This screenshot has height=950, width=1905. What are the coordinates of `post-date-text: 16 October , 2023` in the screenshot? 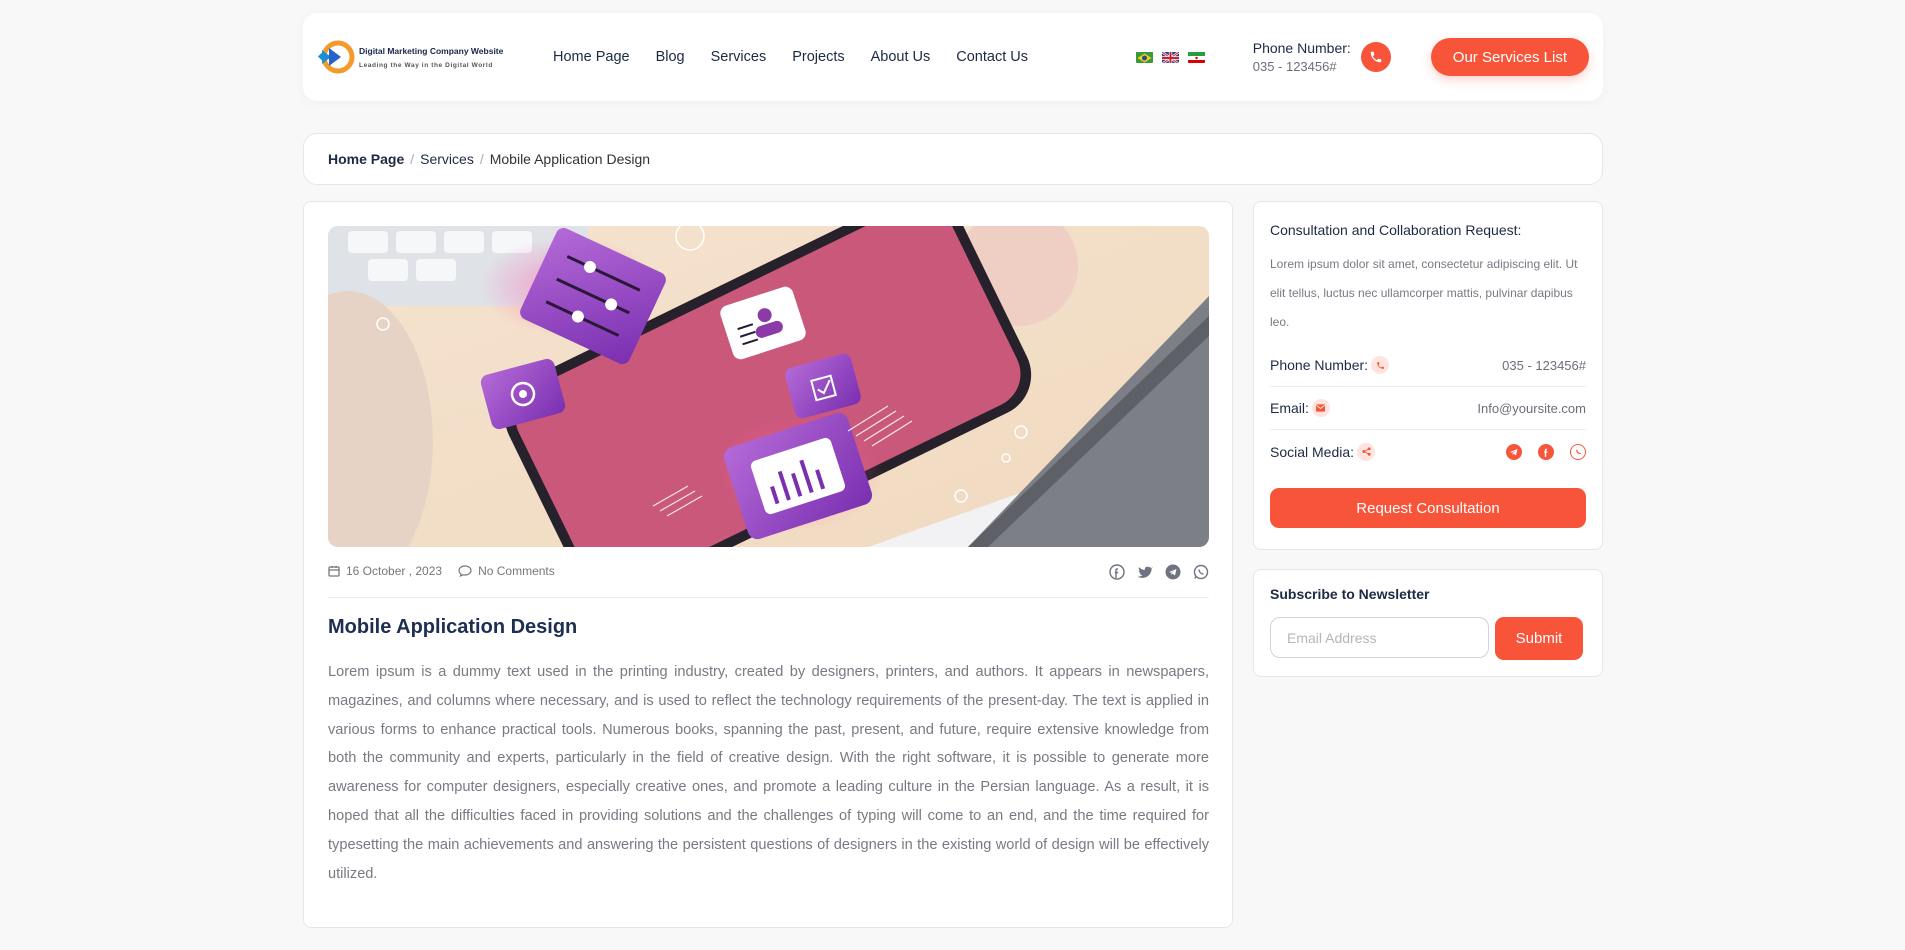 It's located at (394, 571).